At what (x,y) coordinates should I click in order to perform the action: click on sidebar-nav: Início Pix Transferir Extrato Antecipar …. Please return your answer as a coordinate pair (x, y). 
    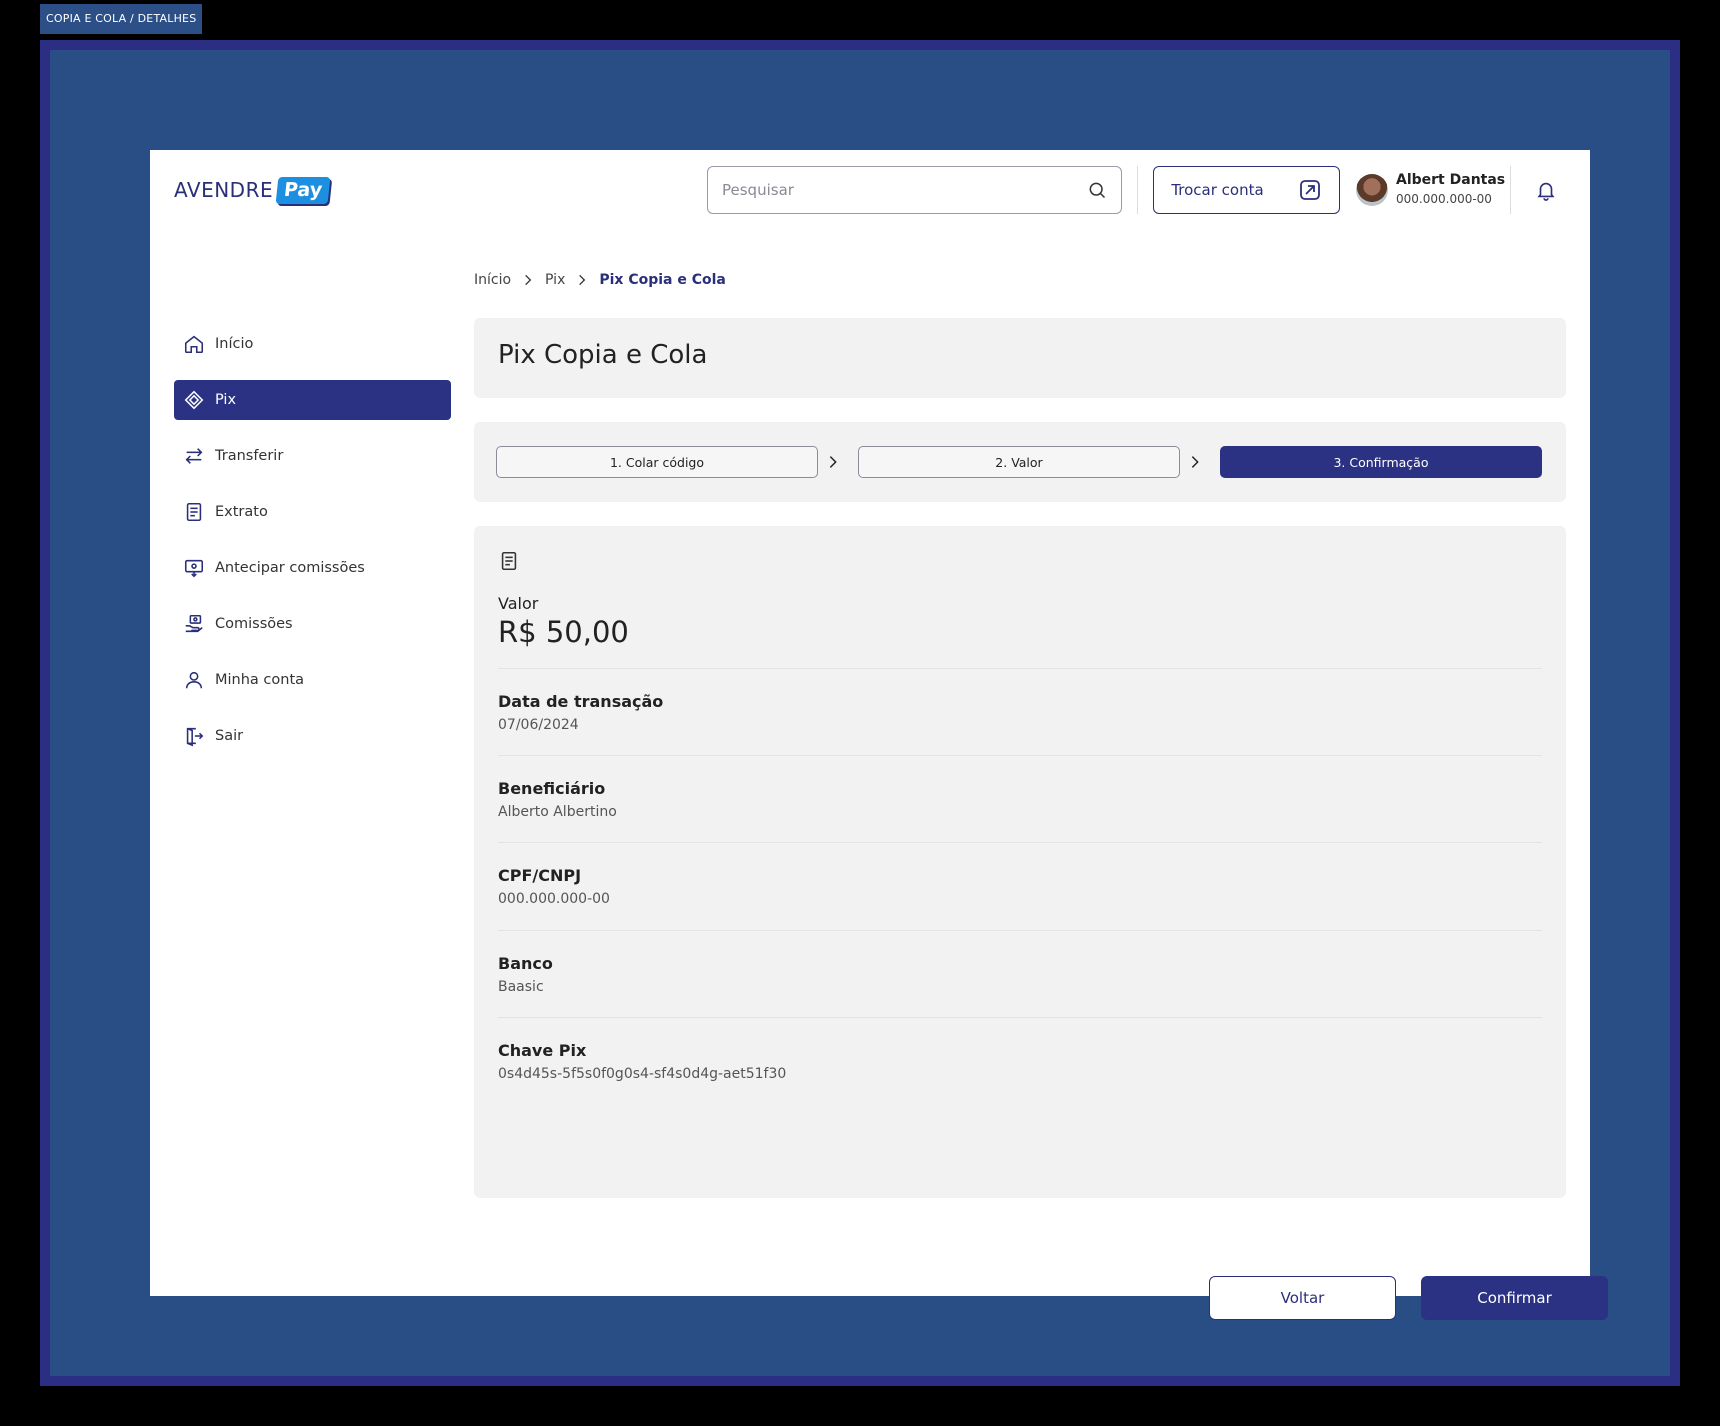
    Looking at the image, I should click on (312, 548).